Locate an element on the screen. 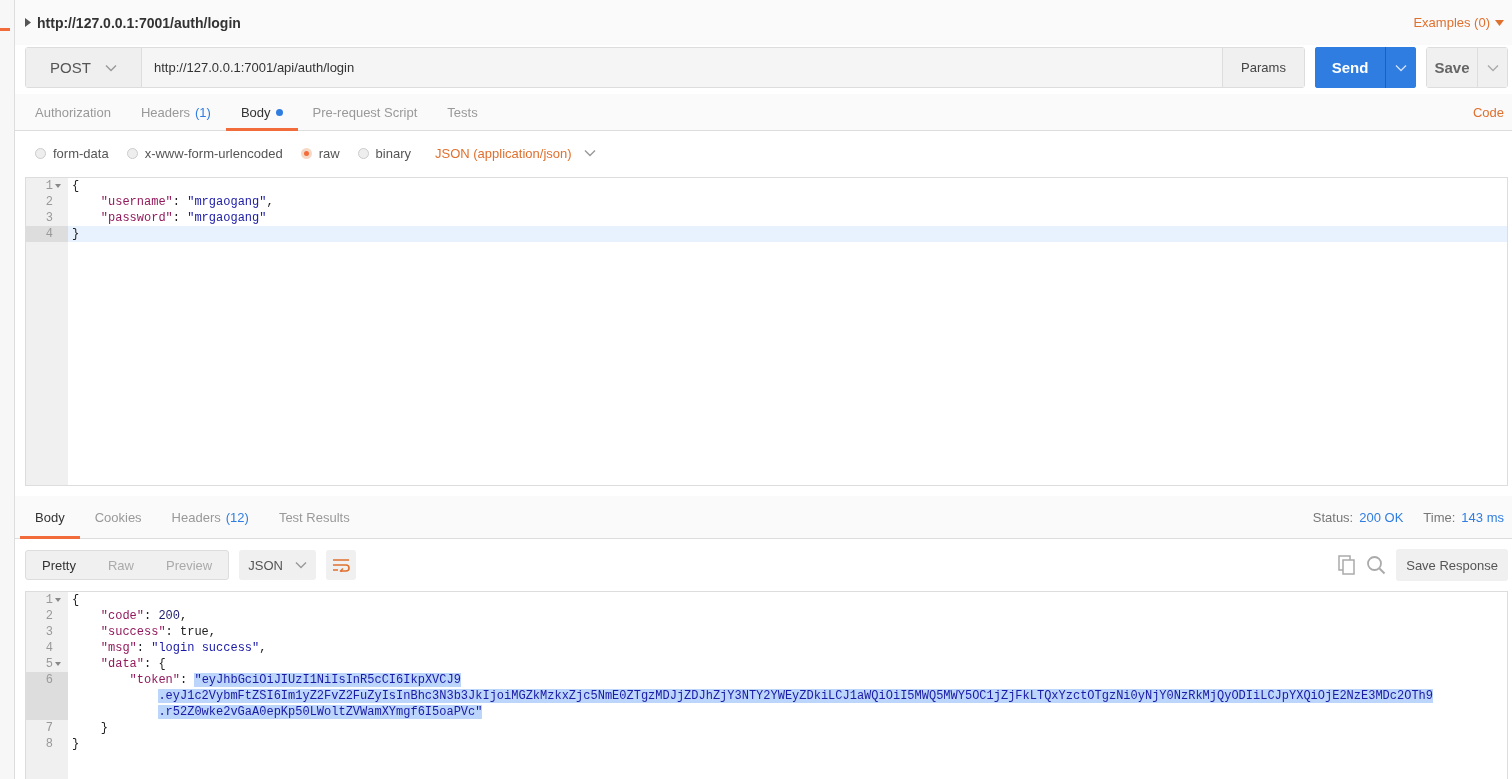  caret-down-icon is located at coordinates (1499, 22).